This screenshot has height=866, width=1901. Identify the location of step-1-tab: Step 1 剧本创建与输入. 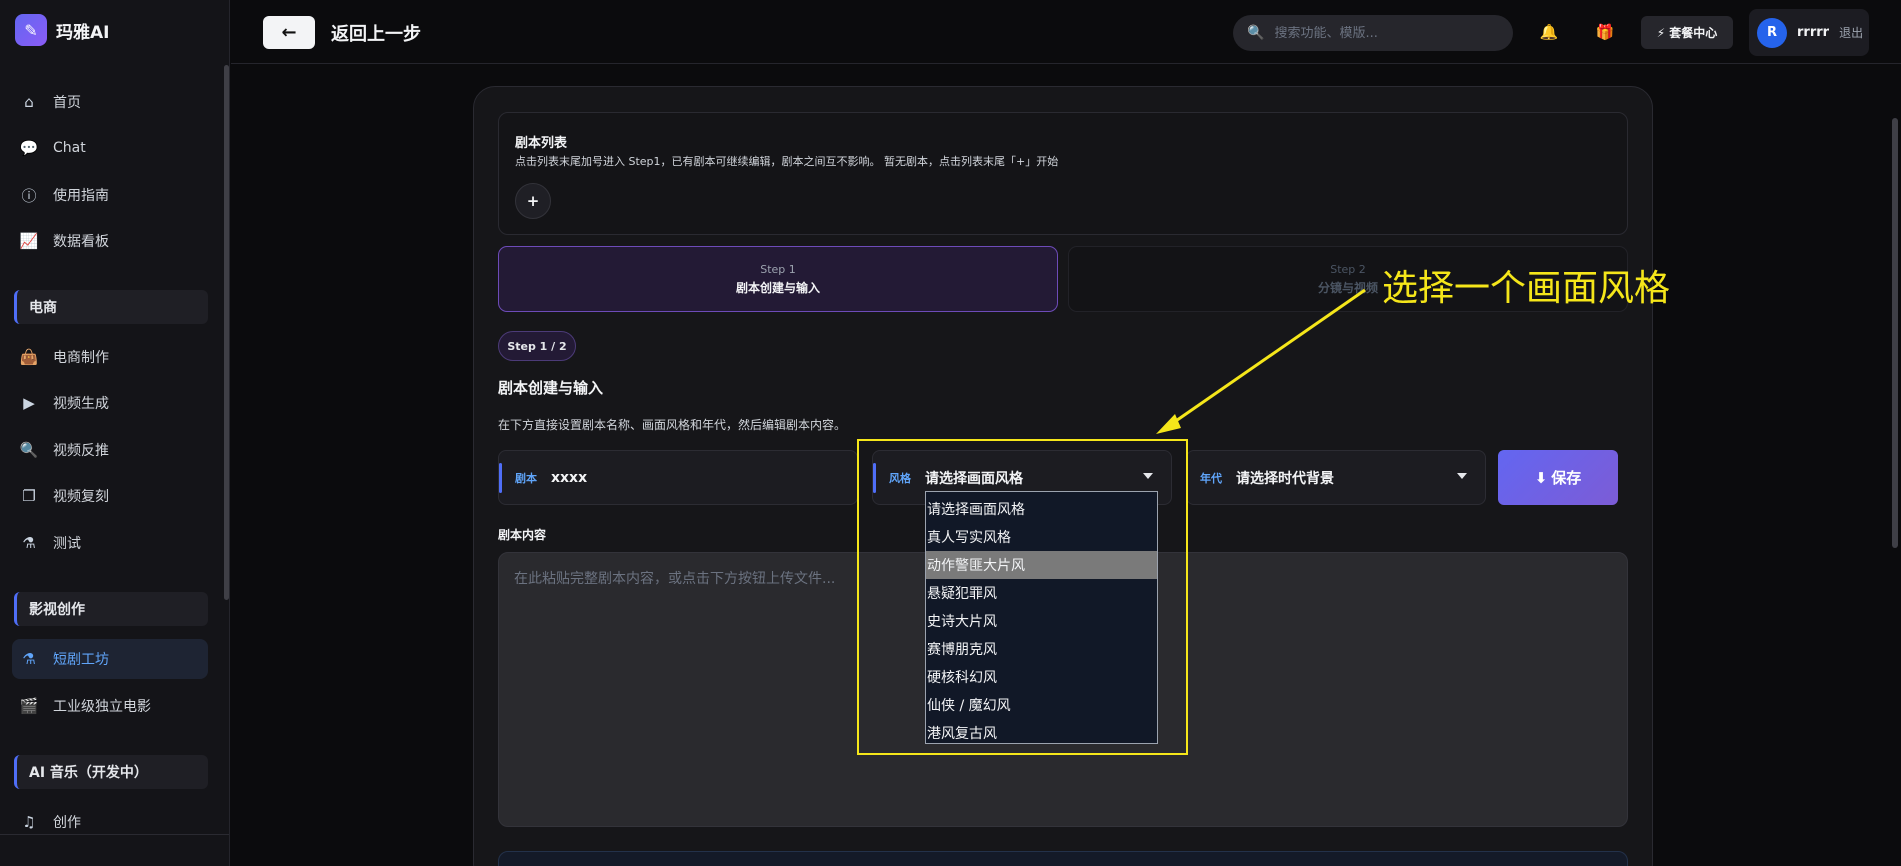
(778, 279).